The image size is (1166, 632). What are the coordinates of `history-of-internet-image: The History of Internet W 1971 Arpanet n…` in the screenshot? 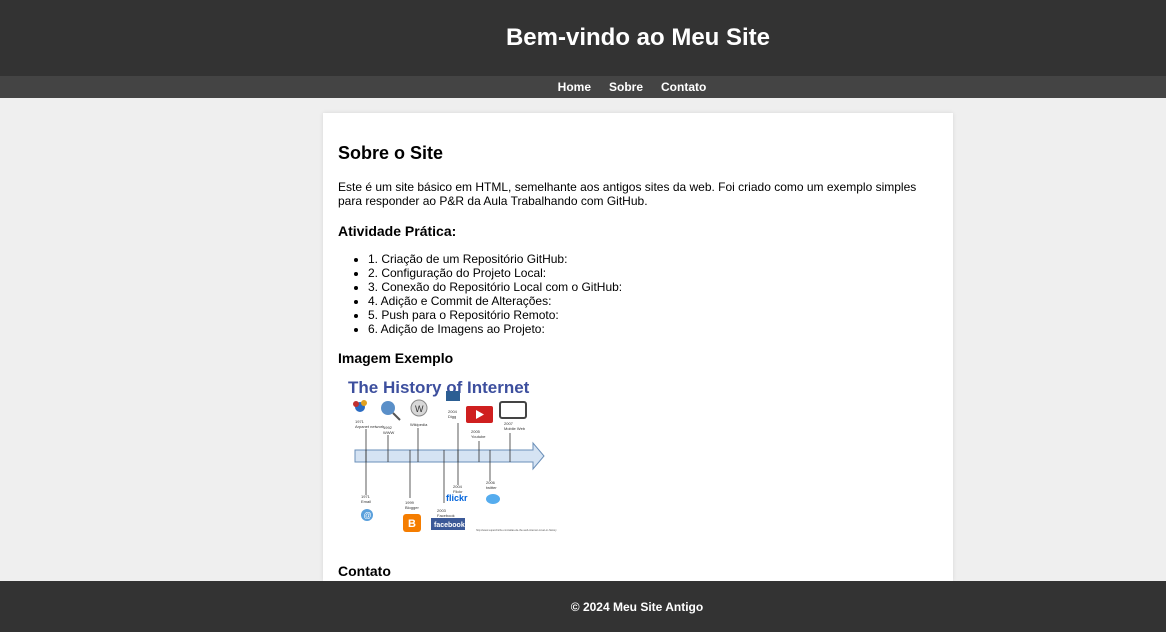 It's located at (450, 458).